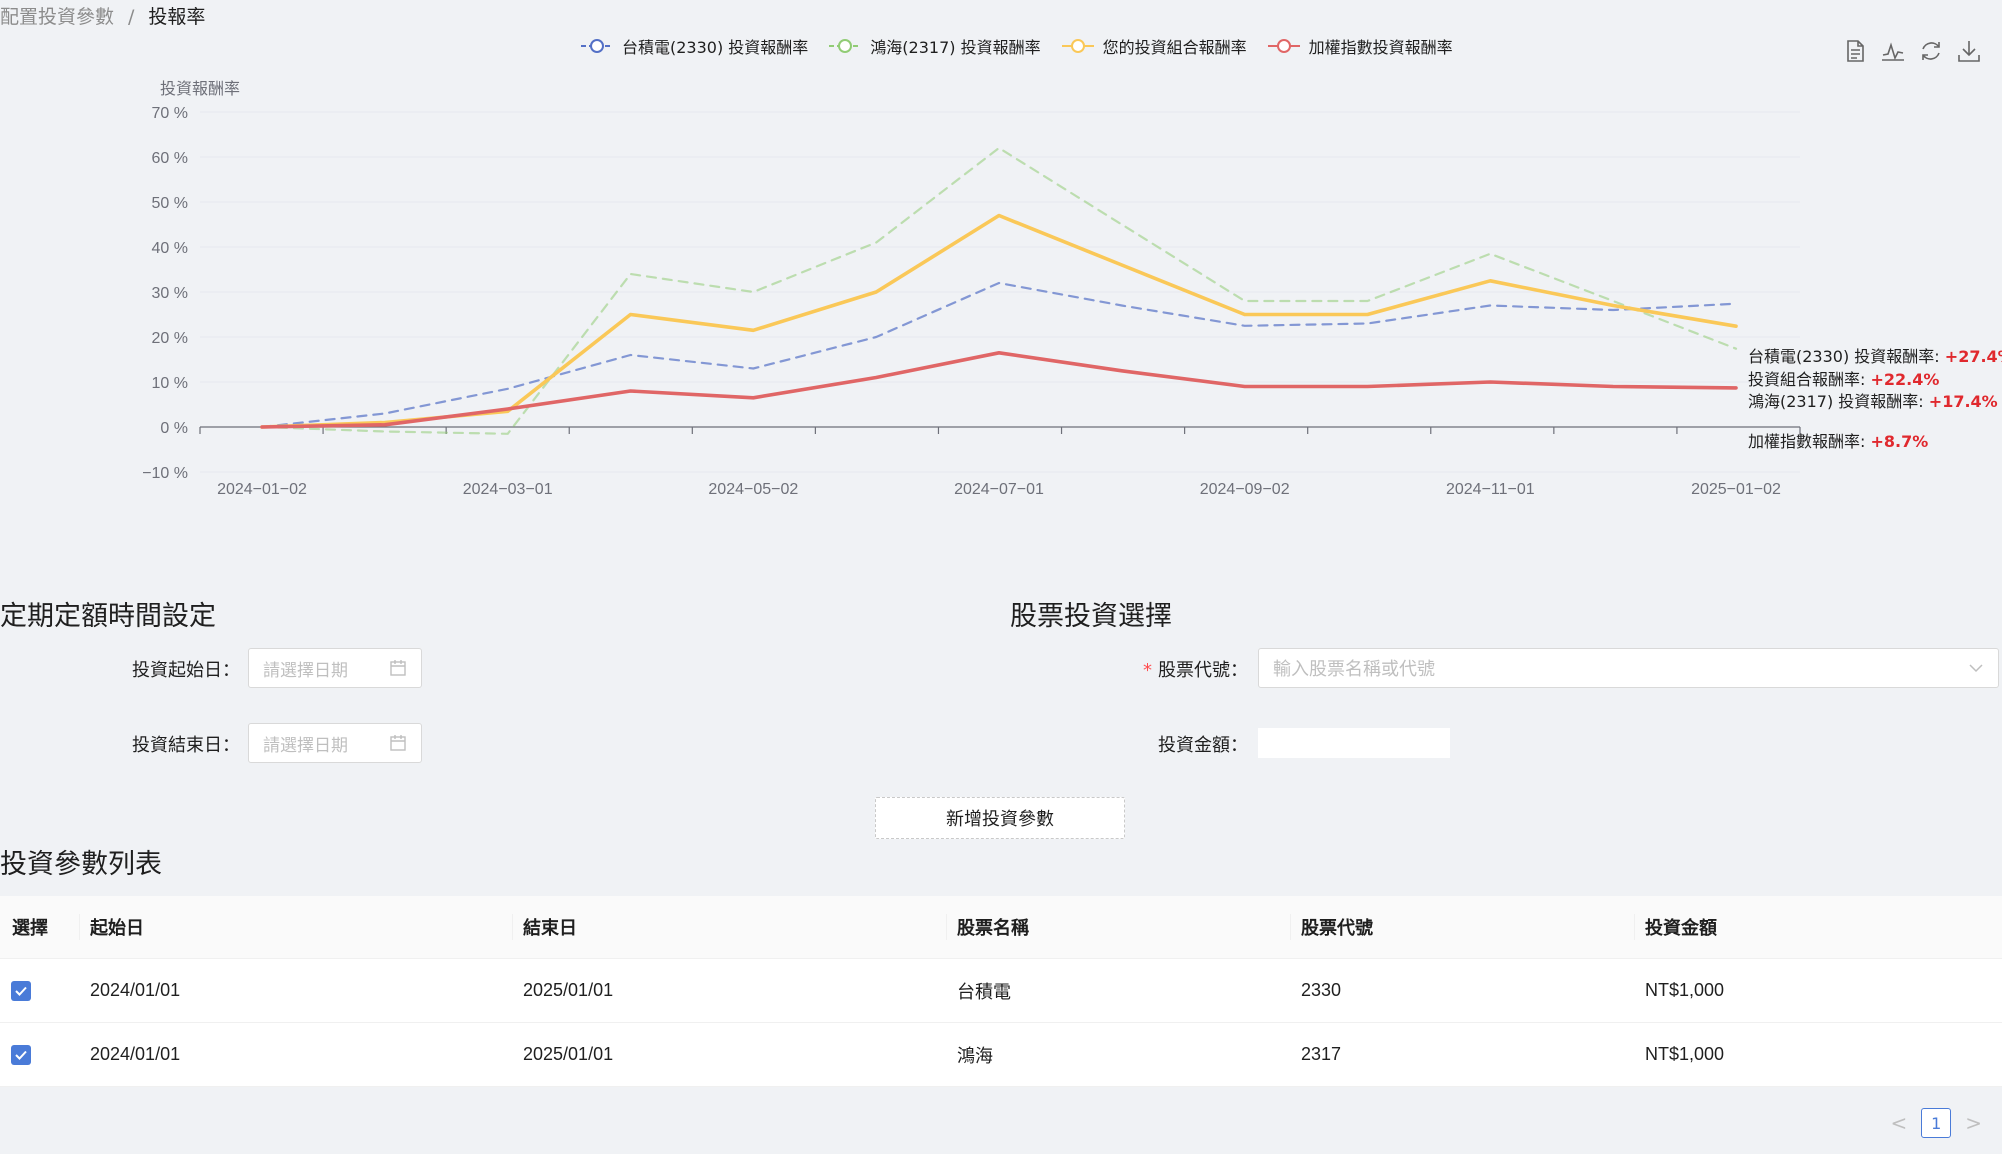  I want to click on col-header-name: 股票名稱, so click(993, 928).